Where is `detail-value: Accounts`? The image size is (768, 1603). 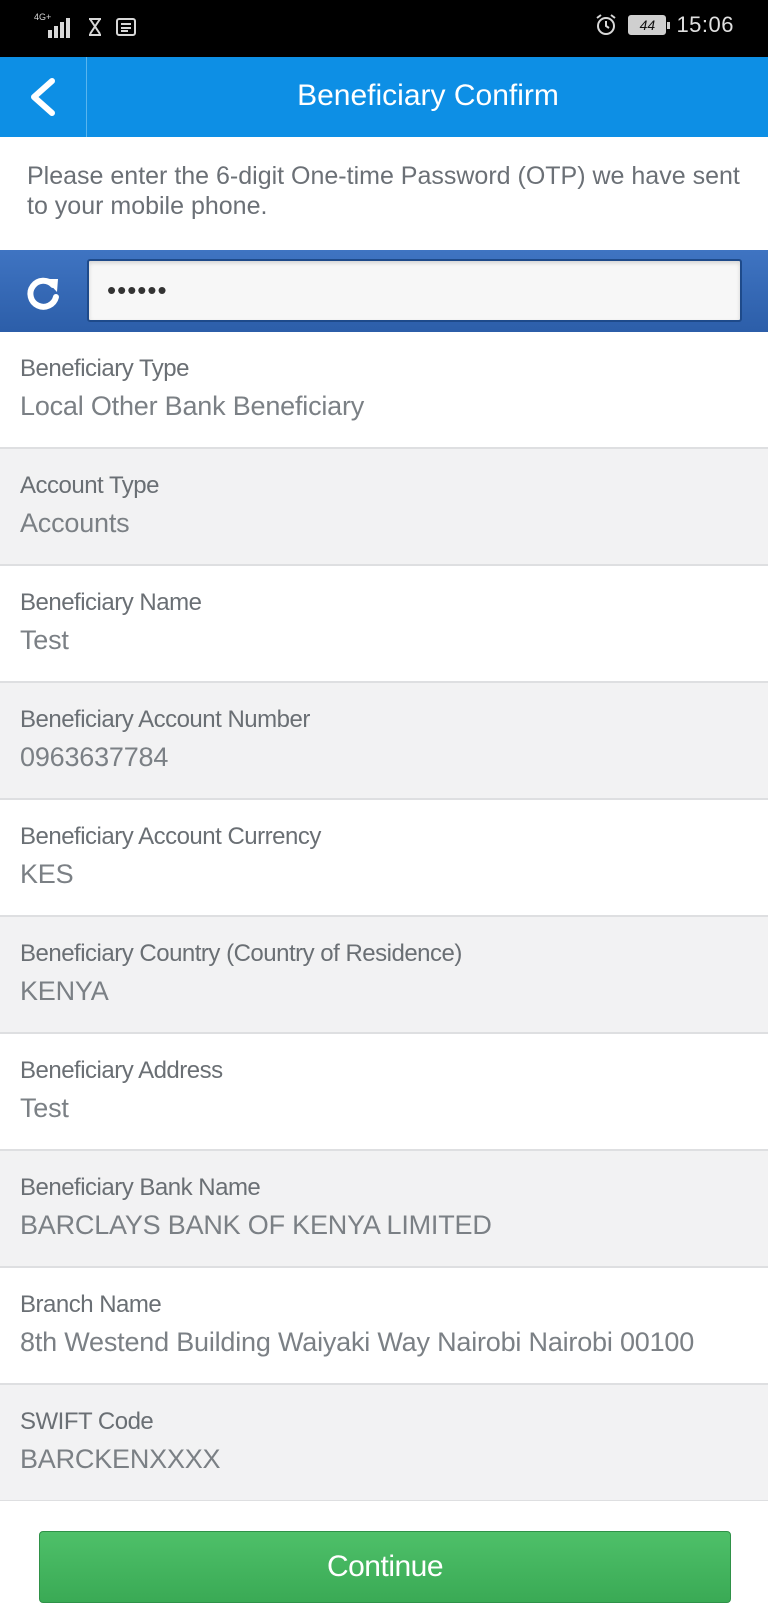 detail-value: Accounts is located at coordinates (75, 523).